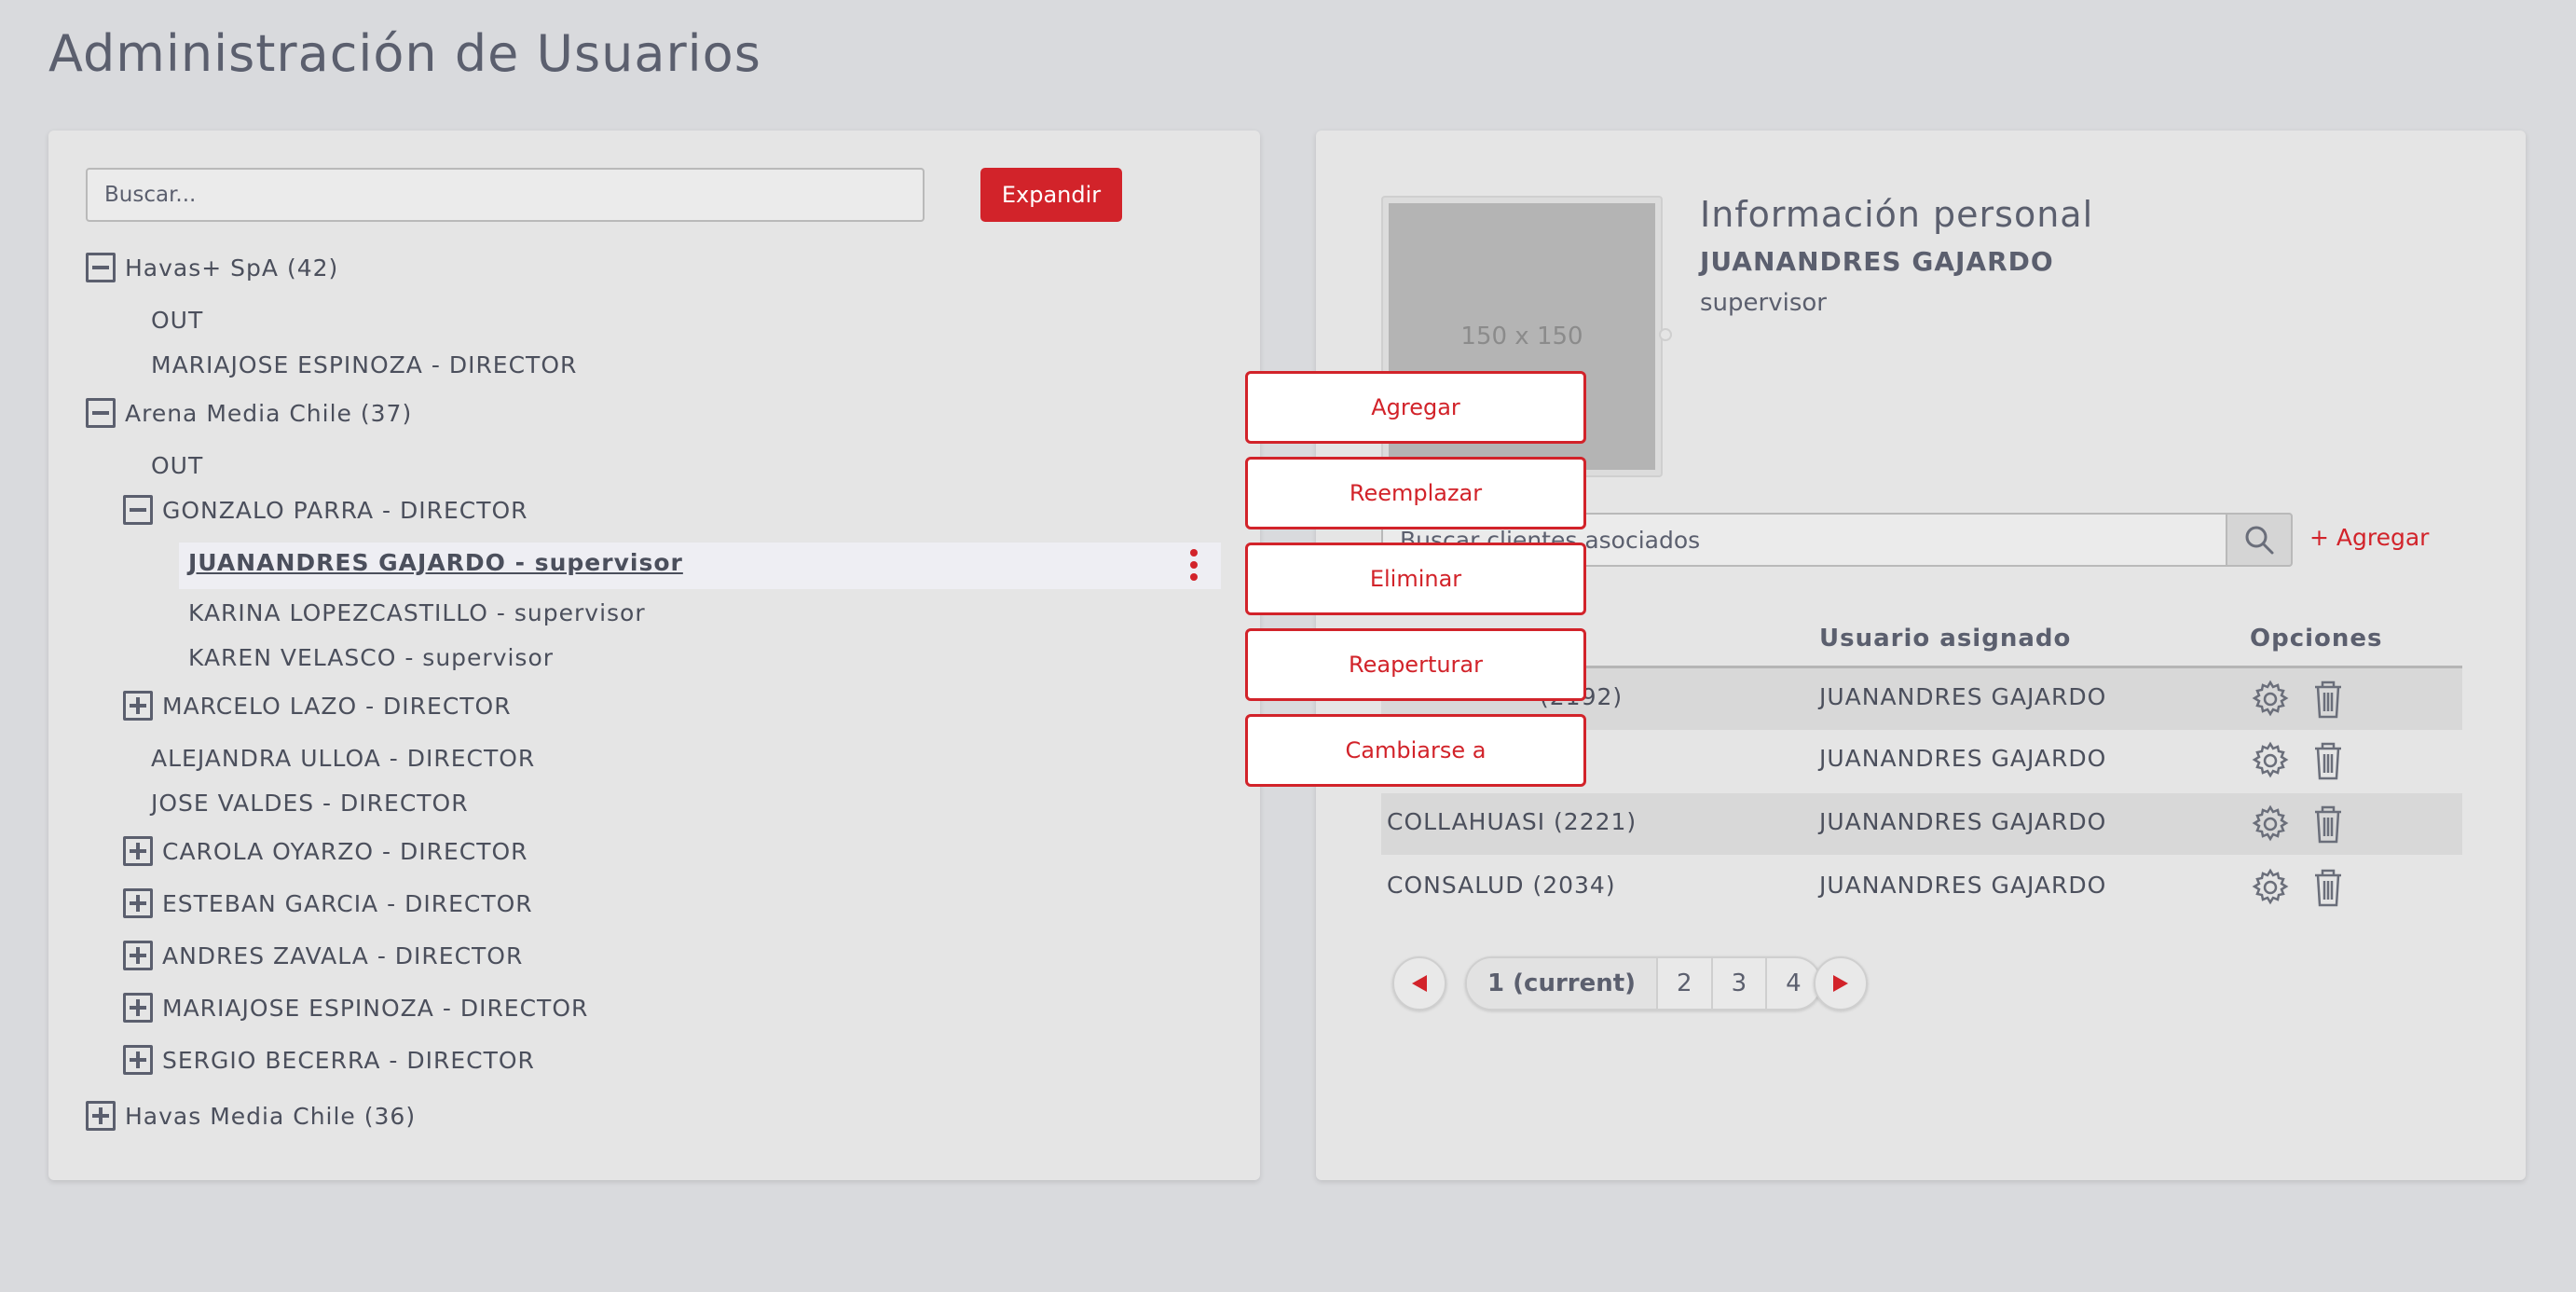 This screenshot has width=2576, height=1292. I want to click on tree-node-label: KARINA LOPEZCASTILLO - supervisor, so click(417, 612).